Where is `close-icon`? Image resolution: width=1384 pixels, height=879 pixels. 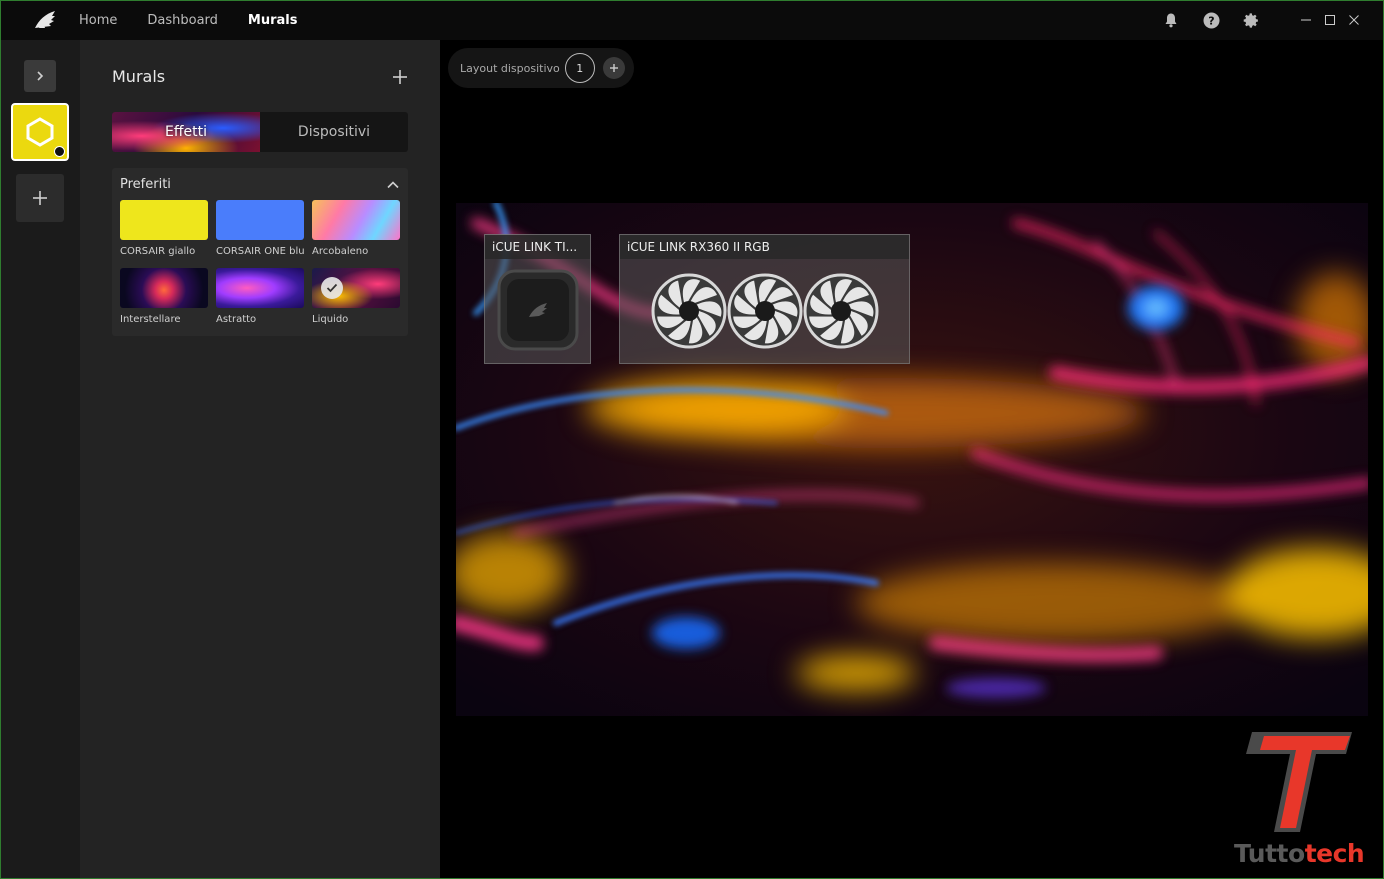
close-icon is located at coordinates (1354, 20).